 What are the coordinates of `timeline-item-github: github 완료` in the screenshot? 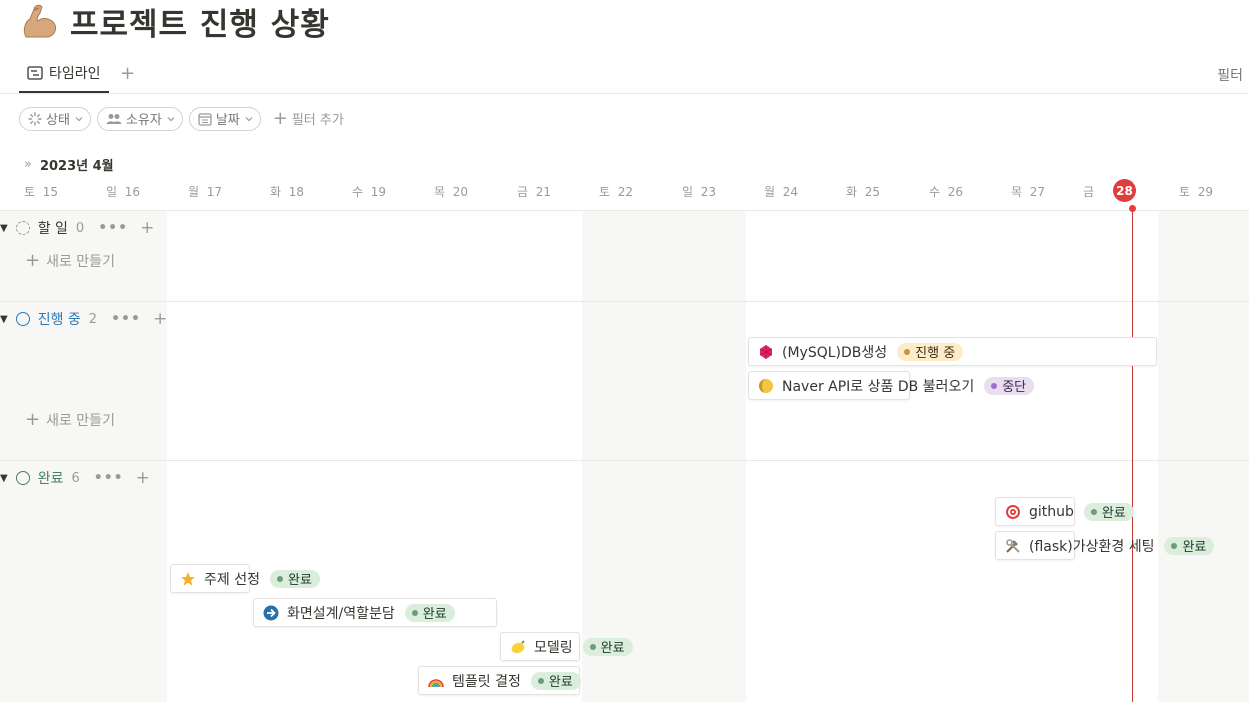 It's located at (1069, 511).